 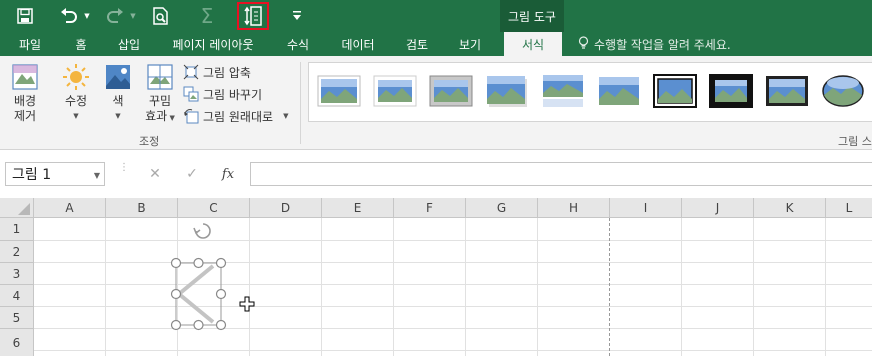 What do you see at coordinates (70, 208) in the screenshot?
I see `column-header: A` at bounding box center [70, 208].